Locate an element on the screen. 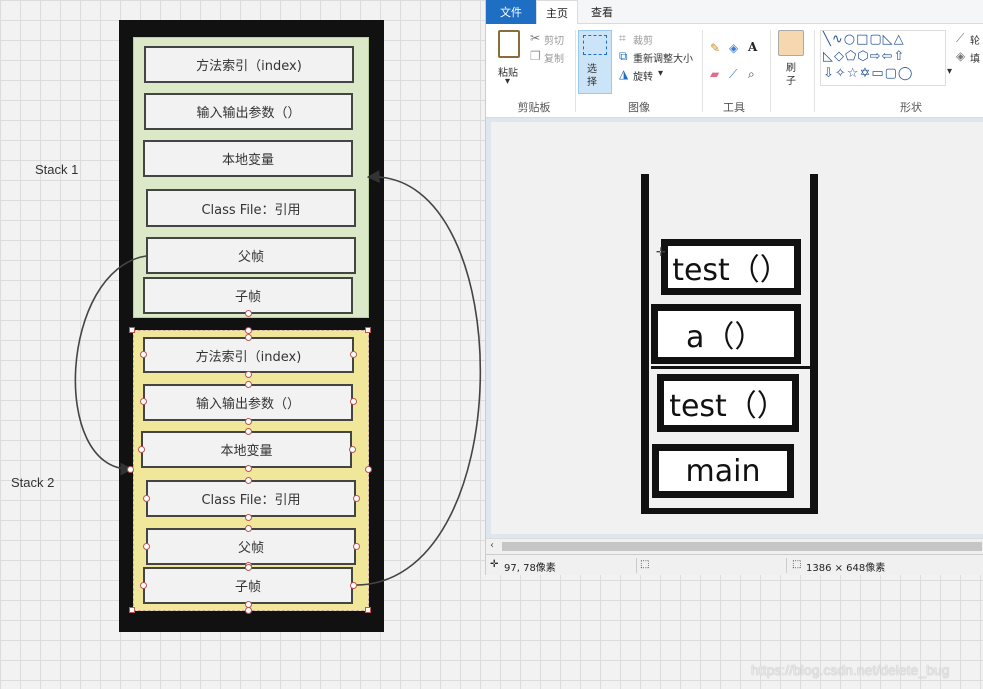 This screenshot has height=689, width=983. canvas-frame-a: a（） is located at coordinates (726, 334).